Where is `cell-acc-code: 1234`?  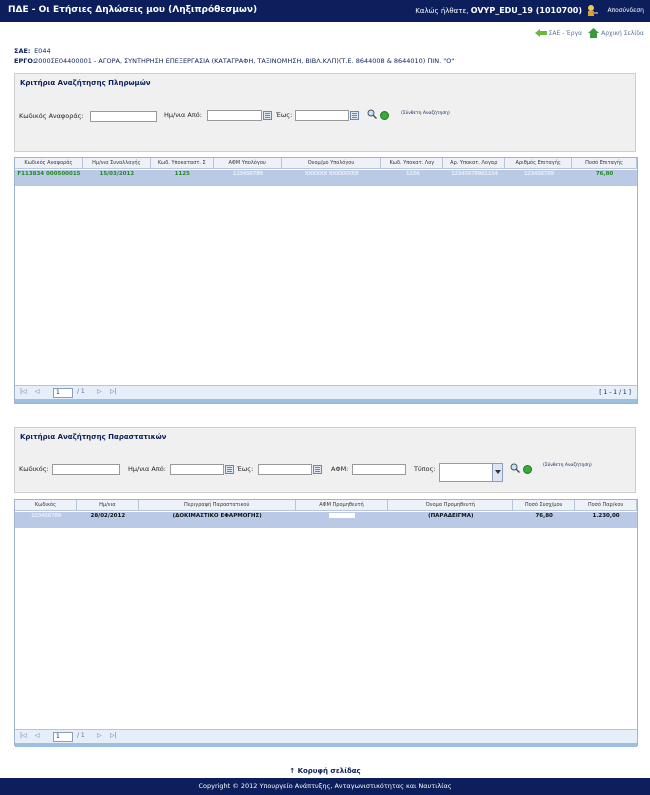 cell-acc-code: 1234 is located at coordinates (412, 174).